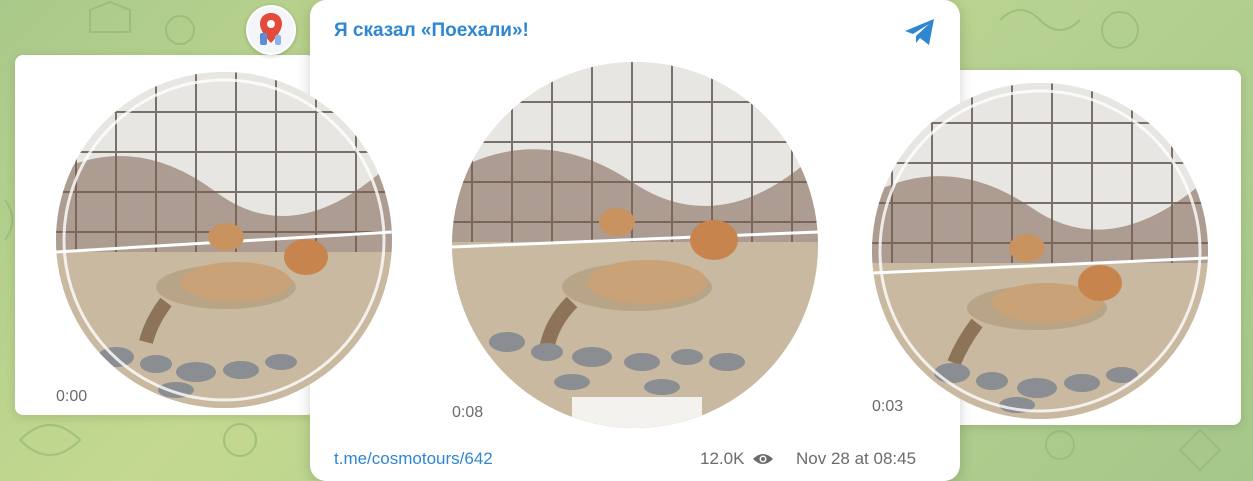  I want to click on post-date: Nov 28 at 08:45, so click(856, 458).